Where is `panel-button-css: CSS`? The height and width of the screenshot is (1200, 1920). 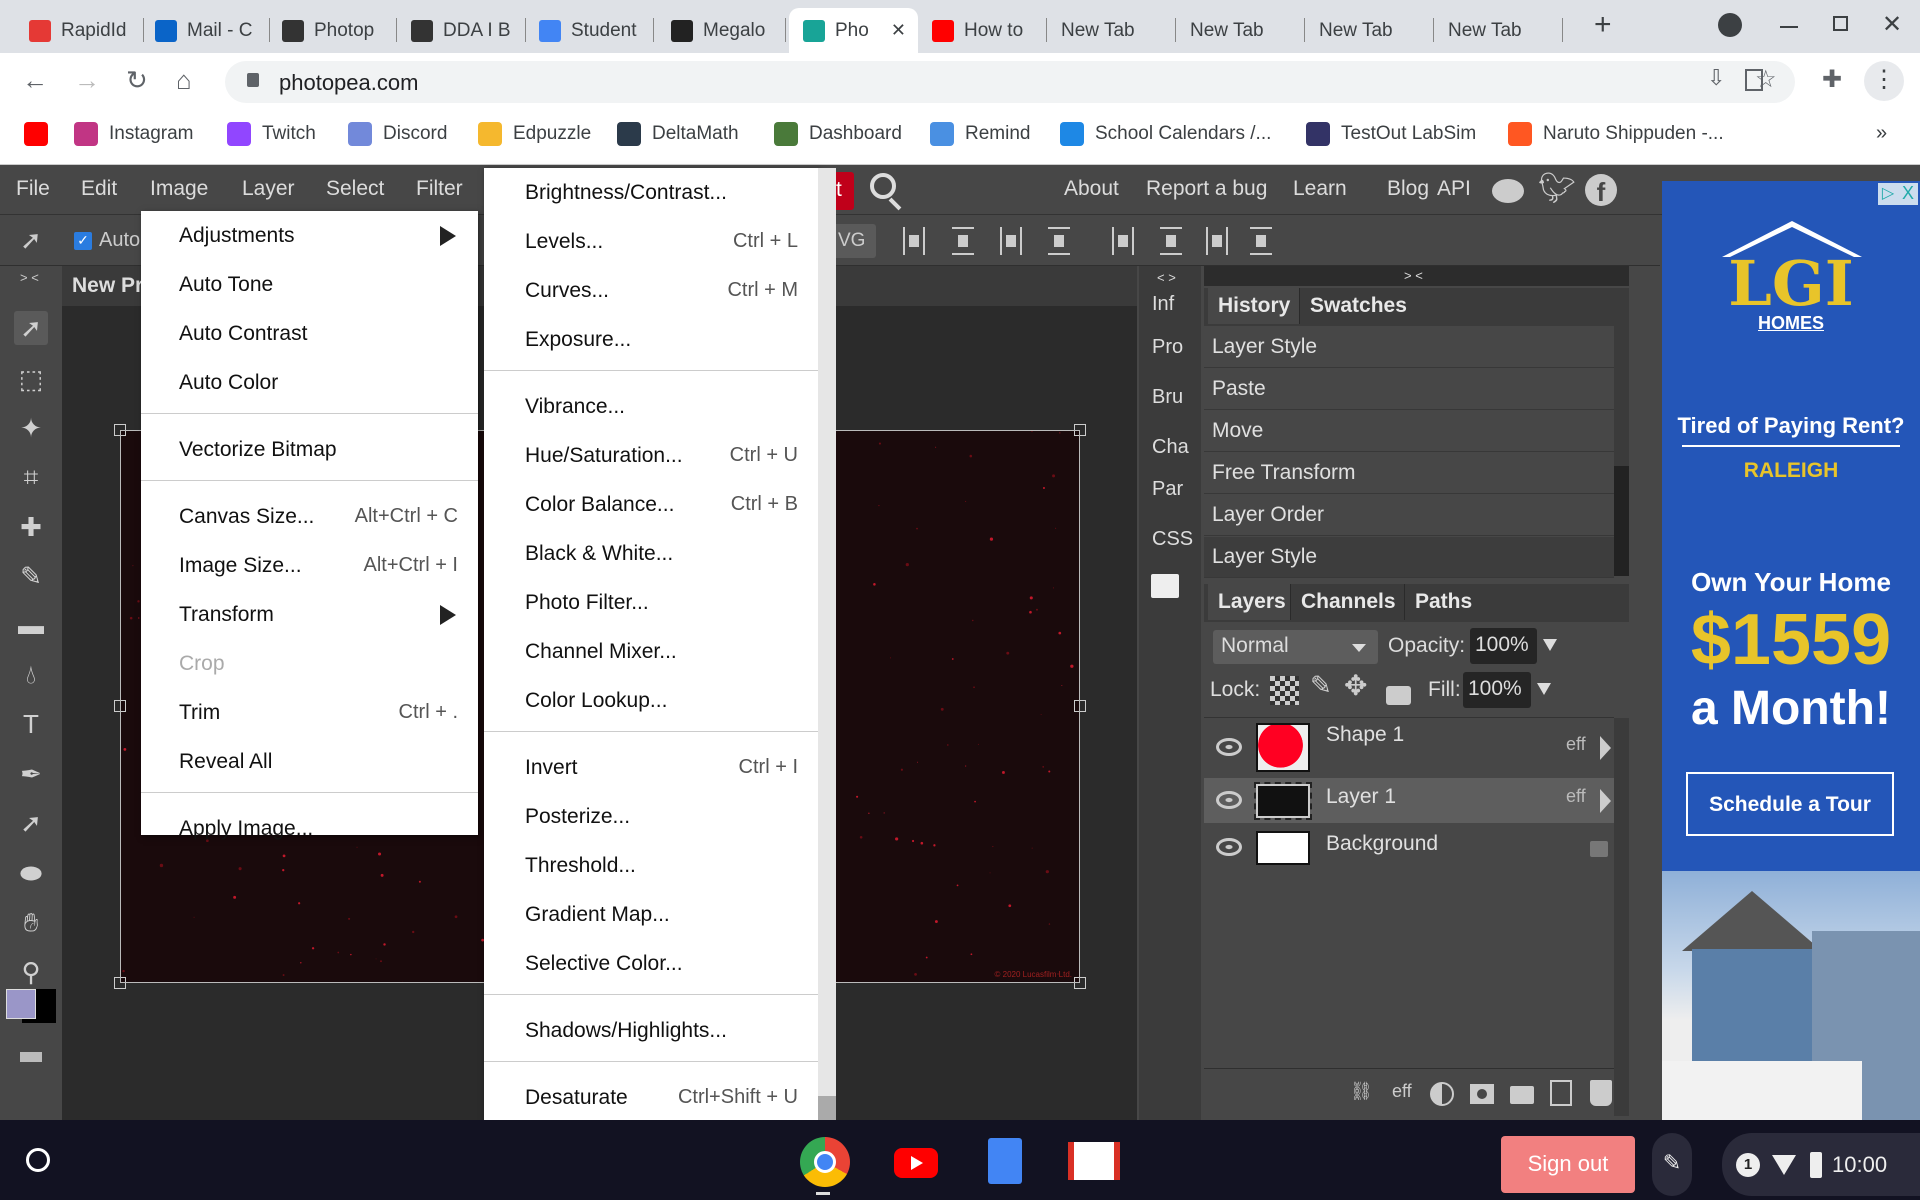 panel-button-css: CSS is located at coordinates (1172, 539).